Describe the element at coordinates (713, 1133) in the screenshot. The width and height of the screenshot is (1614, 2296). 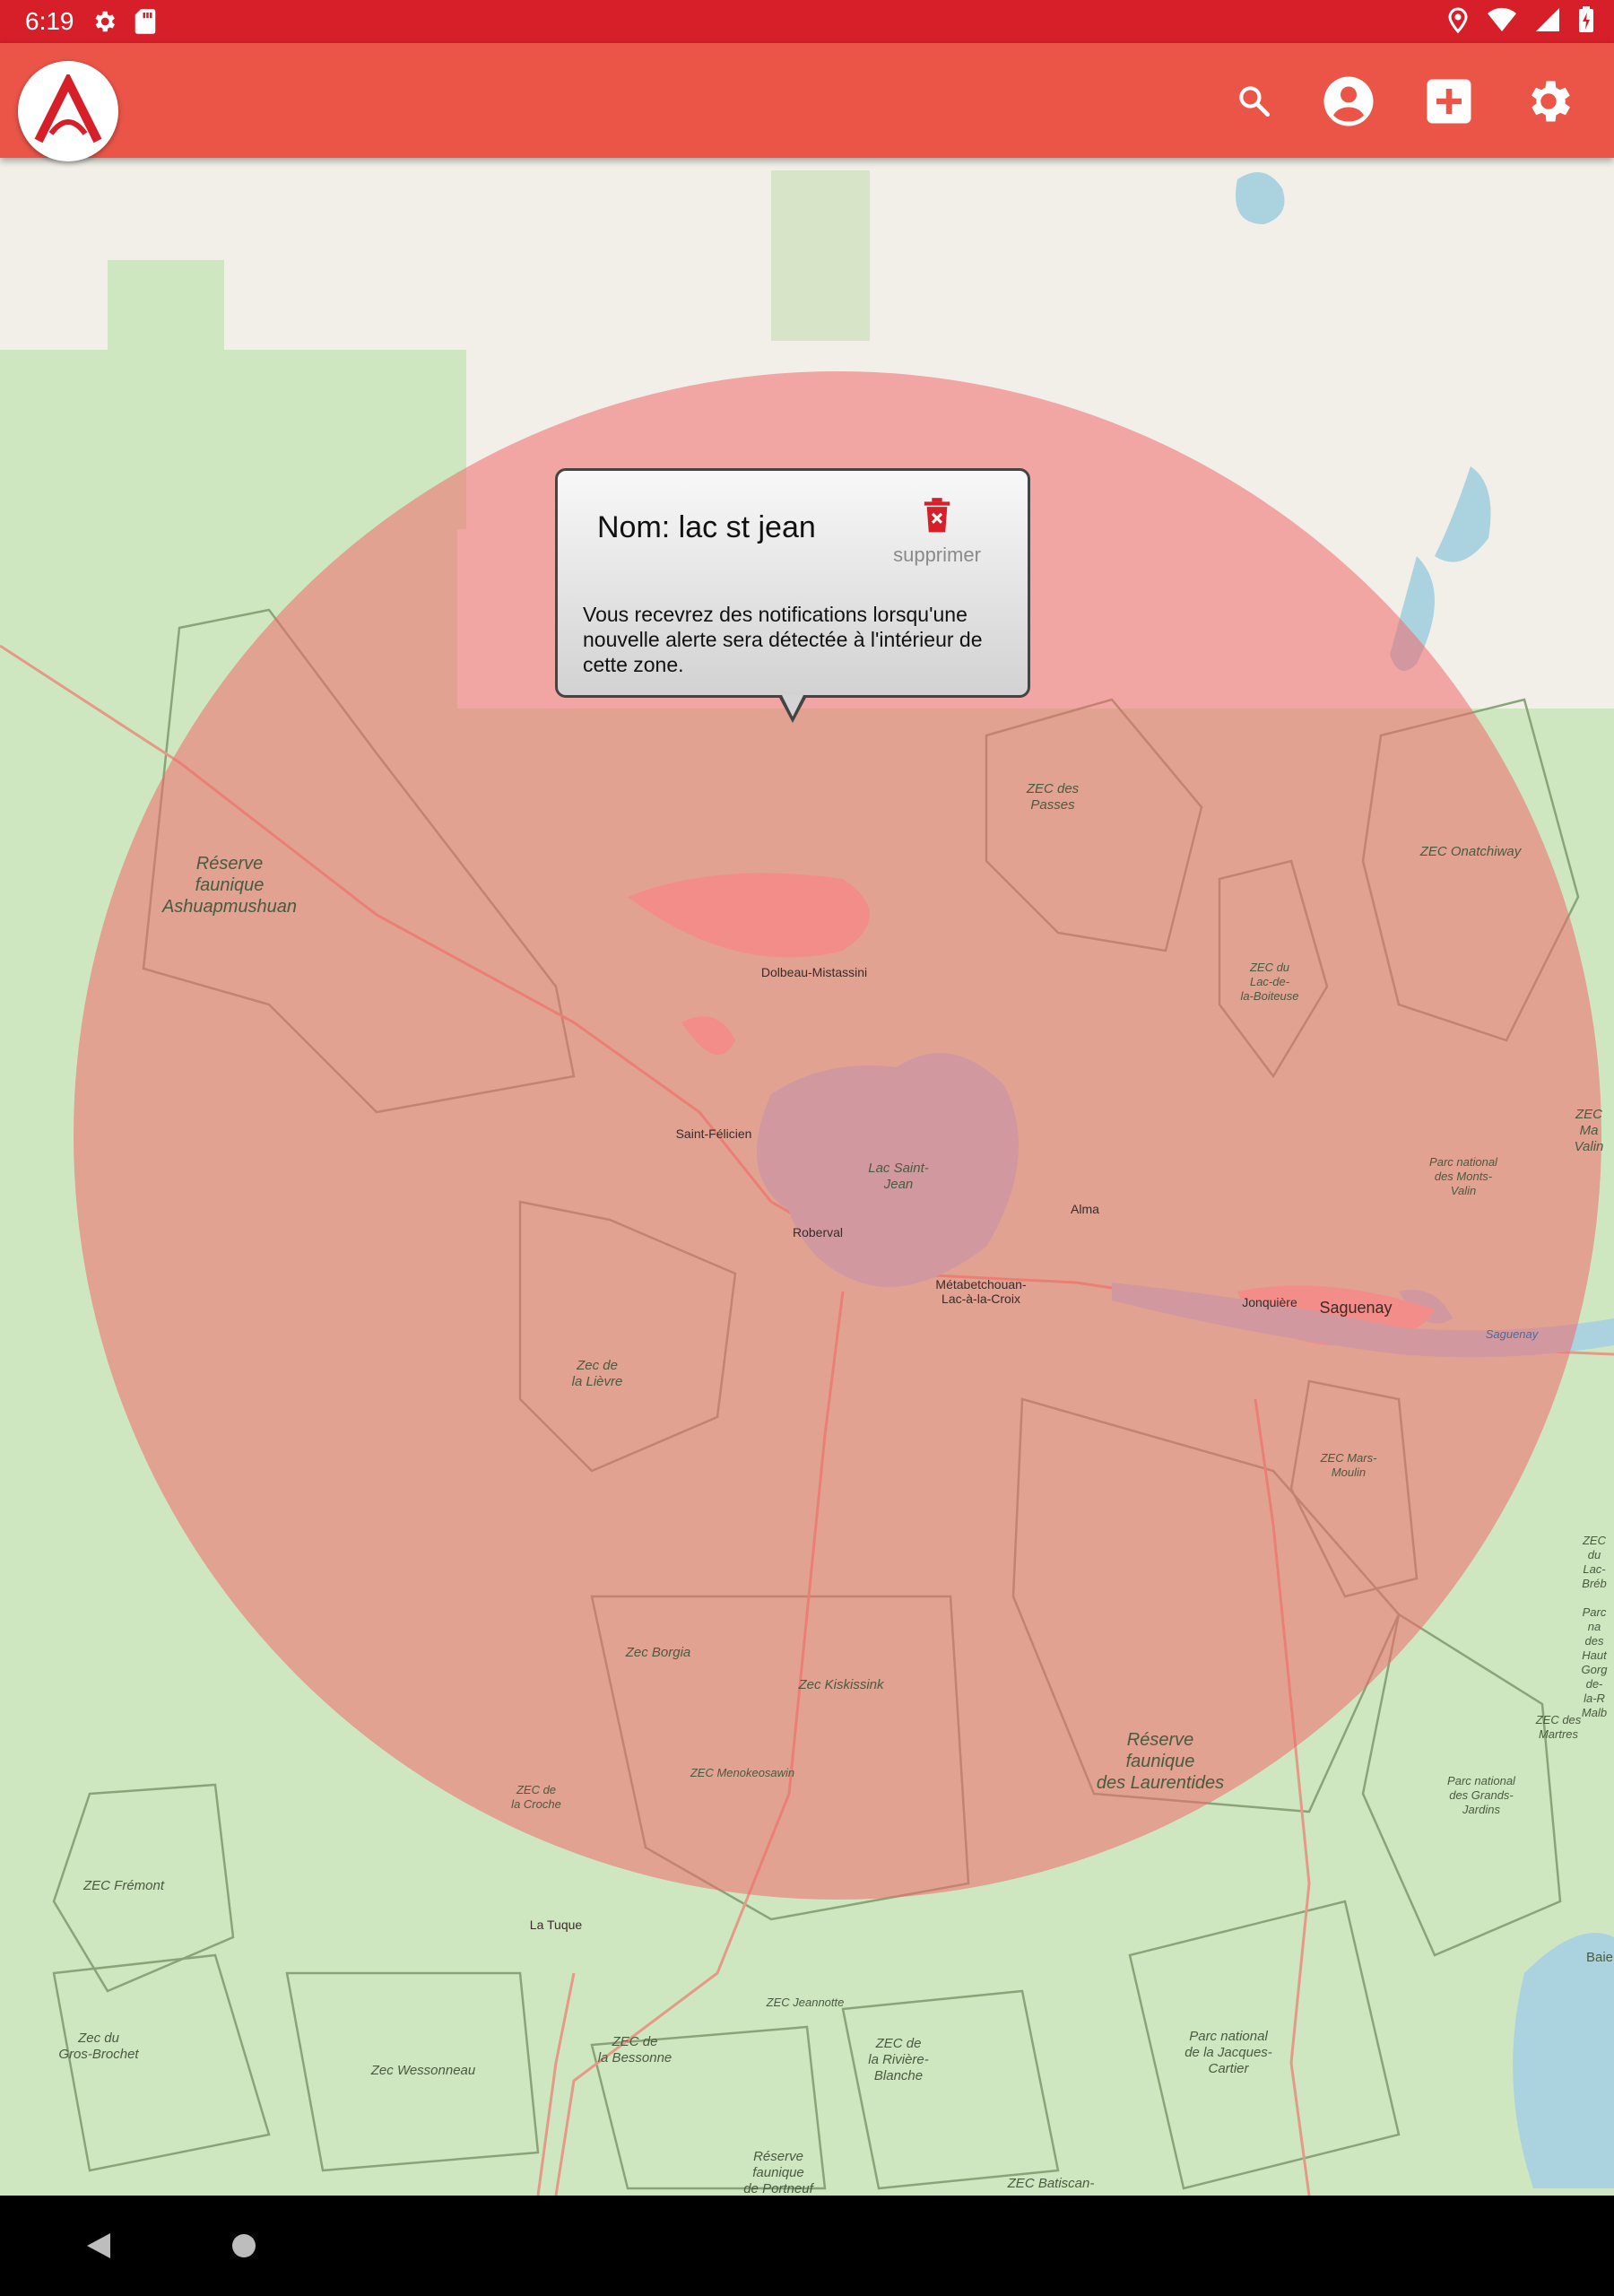
I see `city-label: Saint-Félicien` at that location.